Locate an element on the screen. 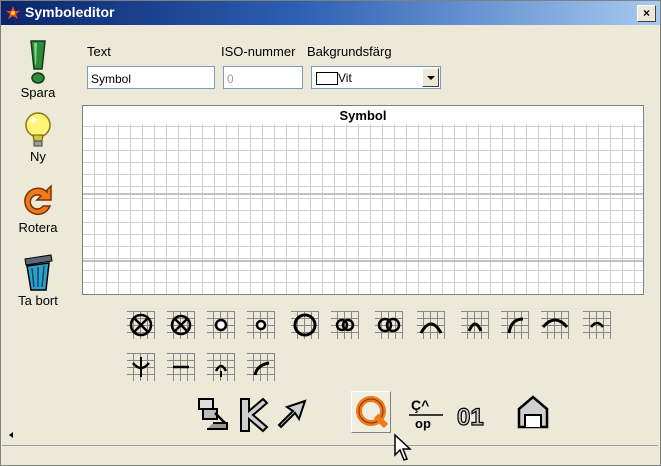 This screenshot has height=466, width=661. iso-number-label: ISO-nummer is located at coordinates (258, 51).